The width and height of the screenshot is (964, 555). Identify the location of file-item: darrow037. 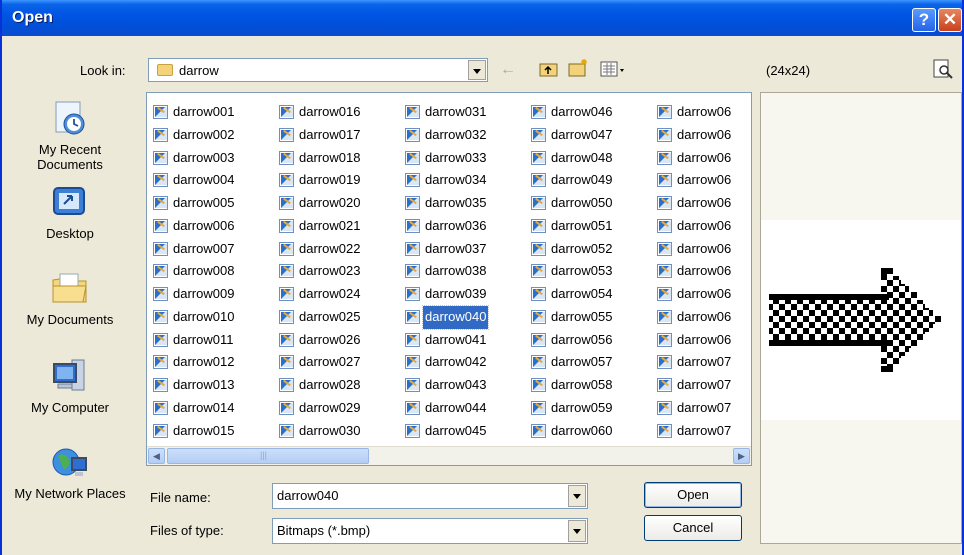
(445, 249).